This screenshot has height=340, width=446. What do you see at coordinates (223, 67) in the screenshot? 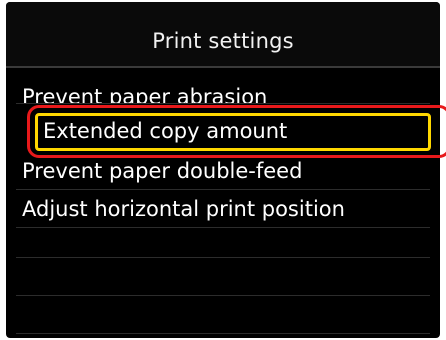
I see `title-divider` at bounding box center [223, 67].